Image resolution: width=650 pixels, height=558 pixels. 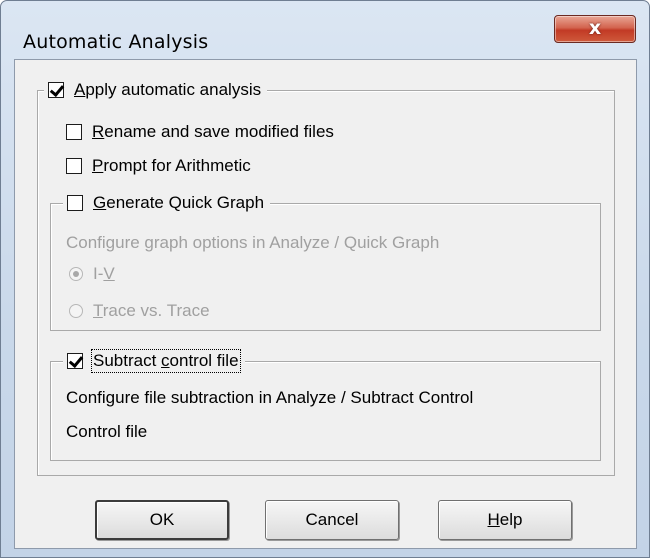 I want to click on radio-trace-vs-trace: Trace vs. Trace, so click(x=139, y=311).